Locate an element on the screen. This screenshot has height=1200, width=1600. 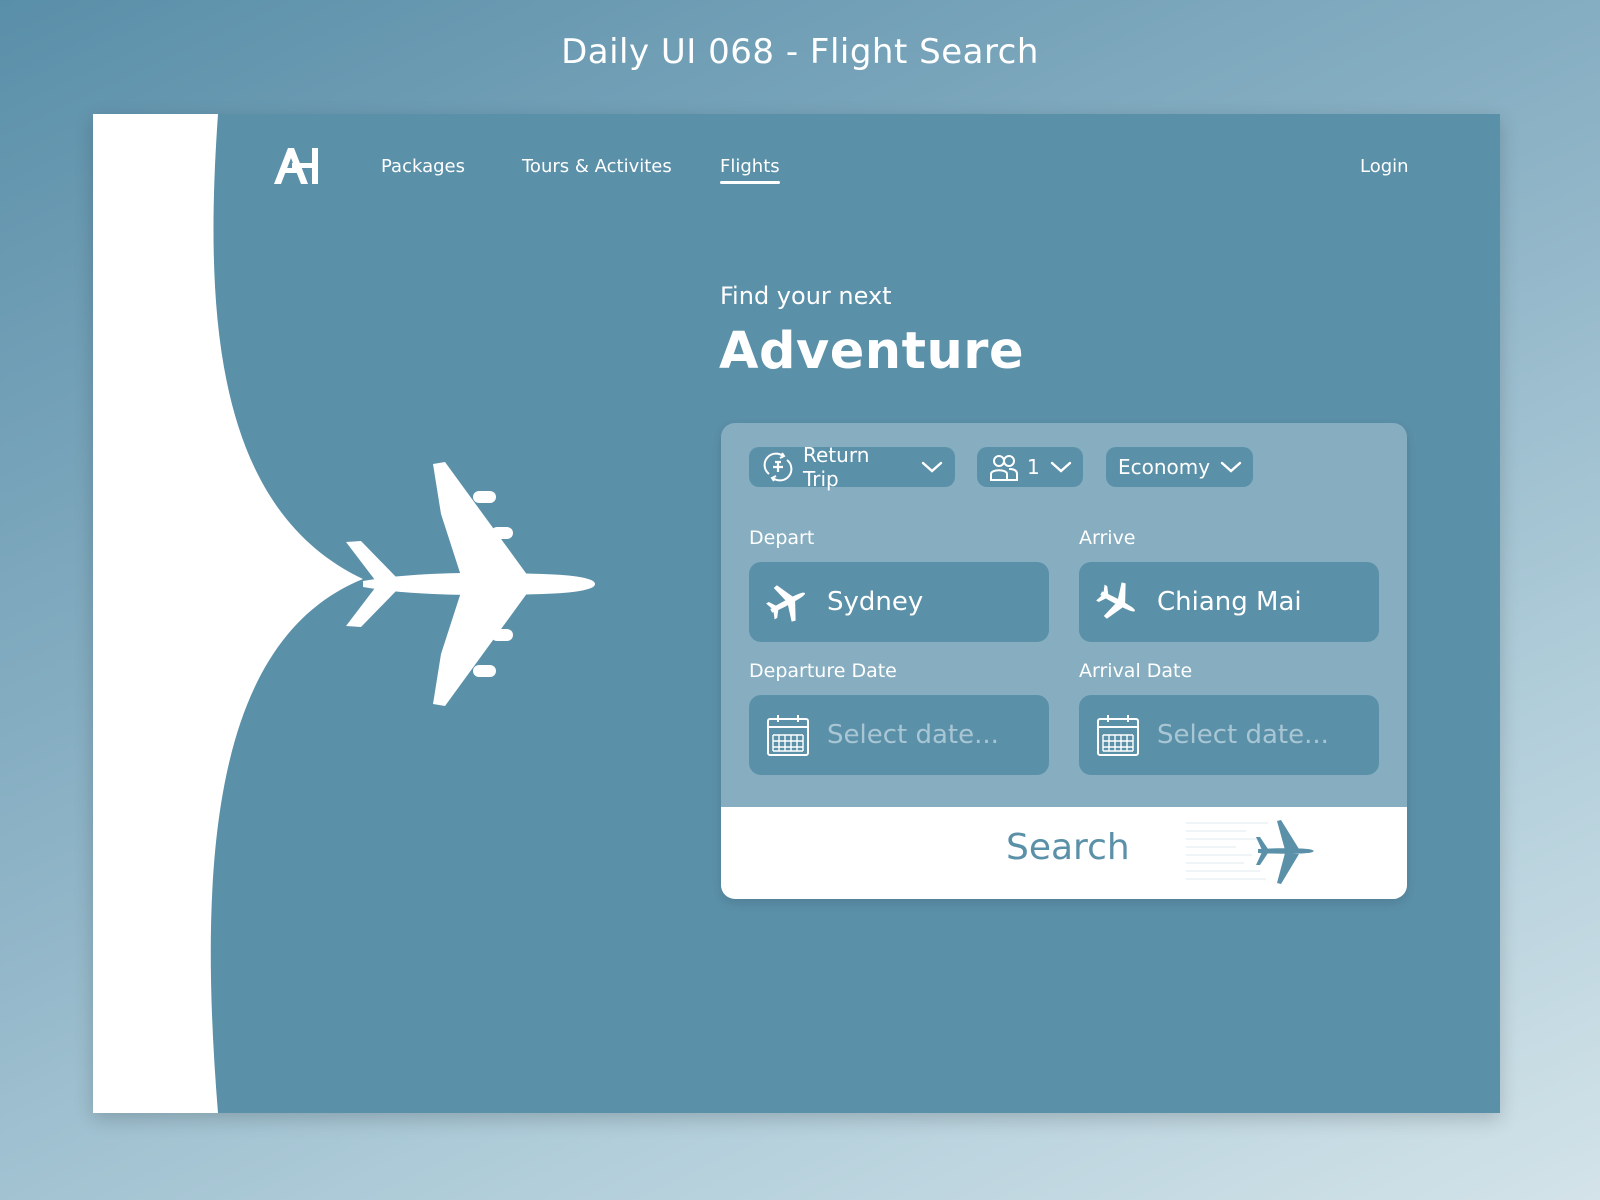
users-icon is located at coordinates (1004, 467).